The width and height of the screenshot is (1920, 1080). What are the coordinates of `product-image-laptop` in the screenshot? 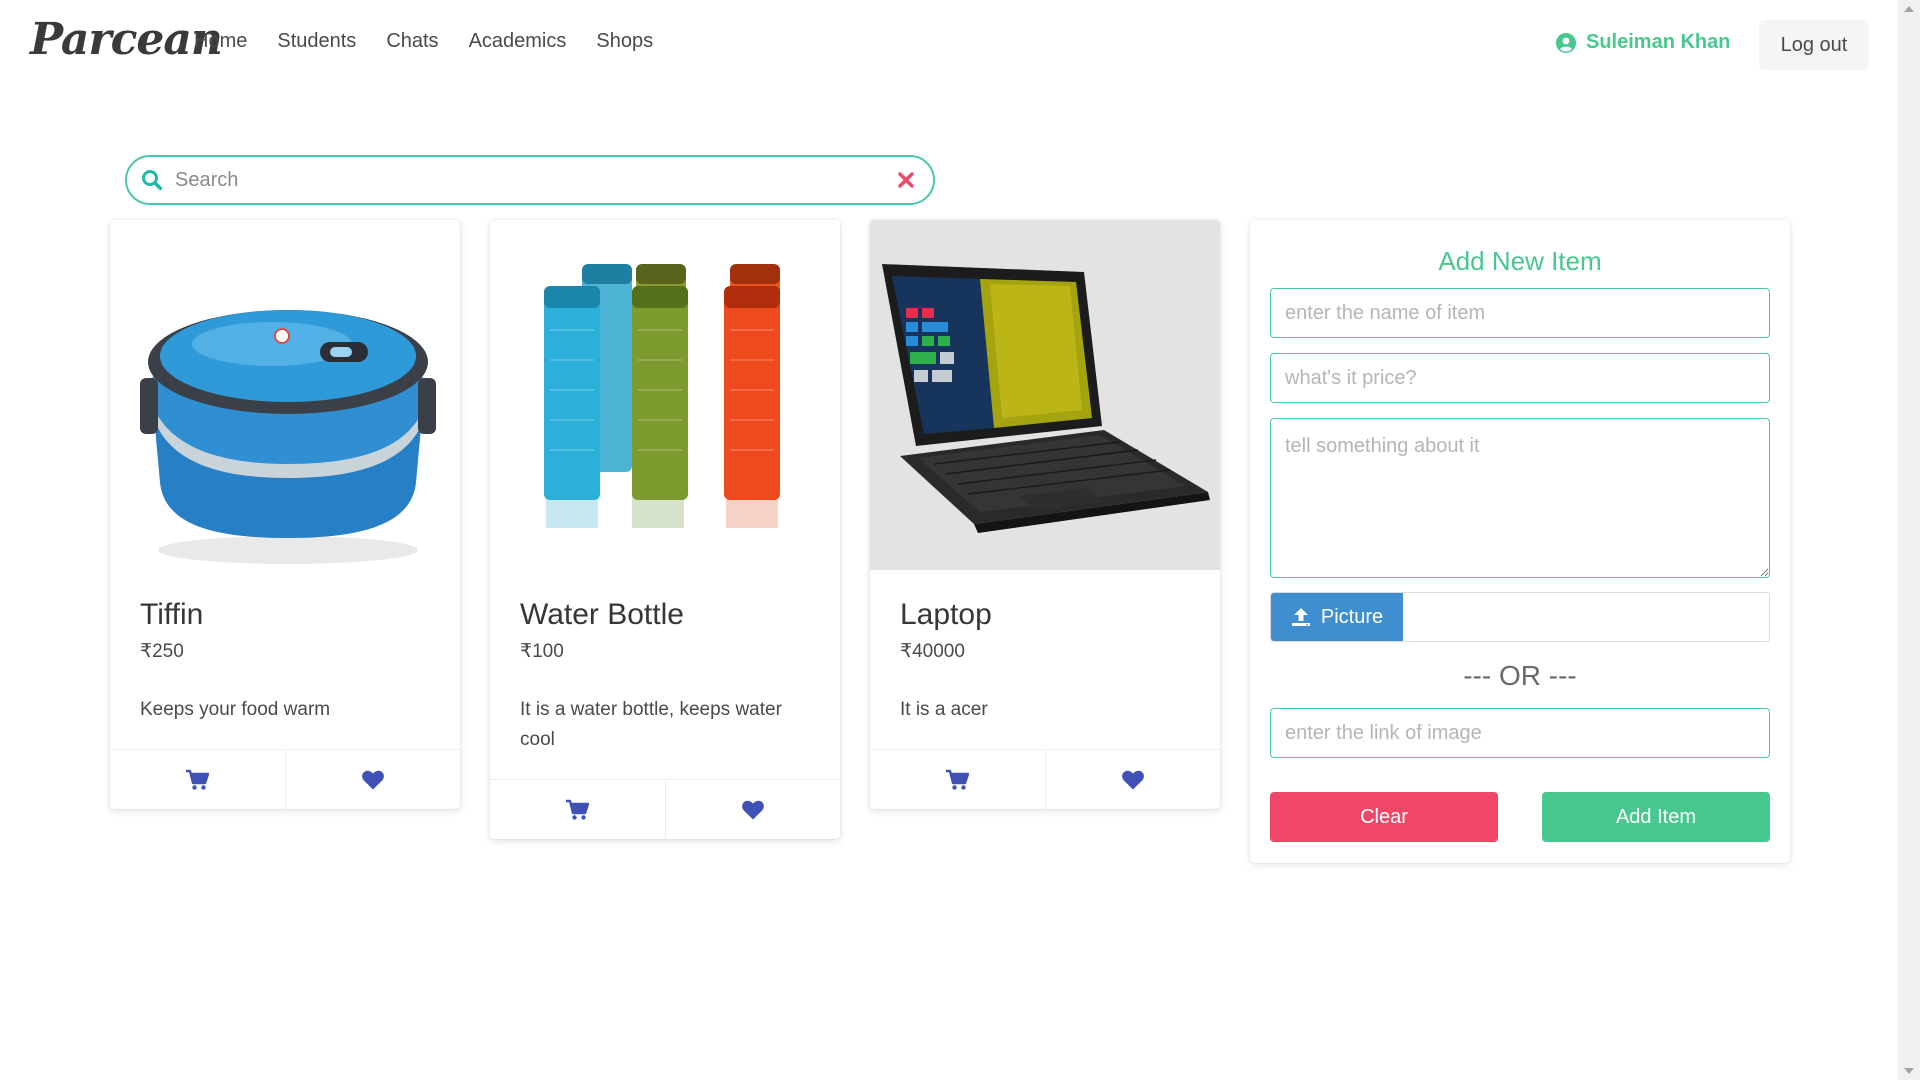 It's located at (1045, 395).